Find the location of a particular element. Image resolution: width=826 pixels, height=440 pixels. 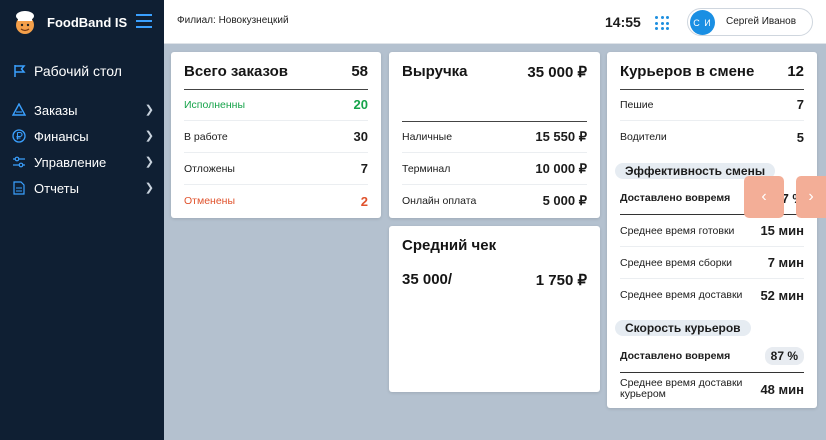

row-label: Среднее время сборки is located at coordinates (676, 262).